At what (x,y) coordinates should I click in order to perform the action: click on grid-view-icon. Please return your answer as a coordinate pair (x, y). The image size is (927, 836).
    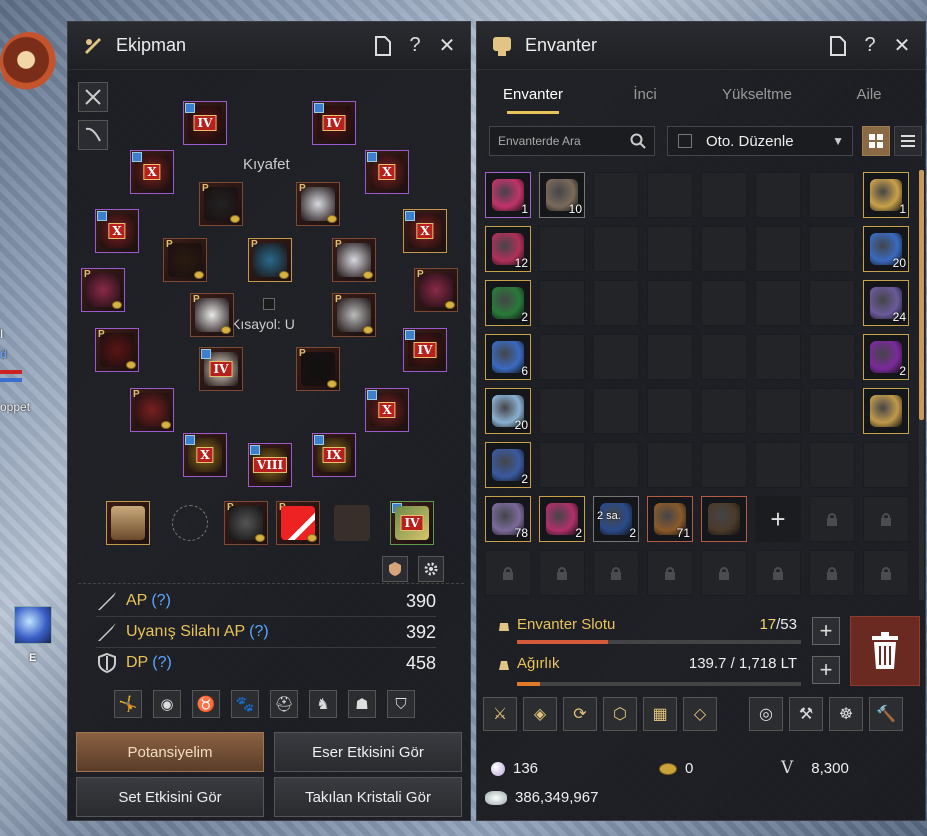
    Looking at the image, I should click on (876, 141).